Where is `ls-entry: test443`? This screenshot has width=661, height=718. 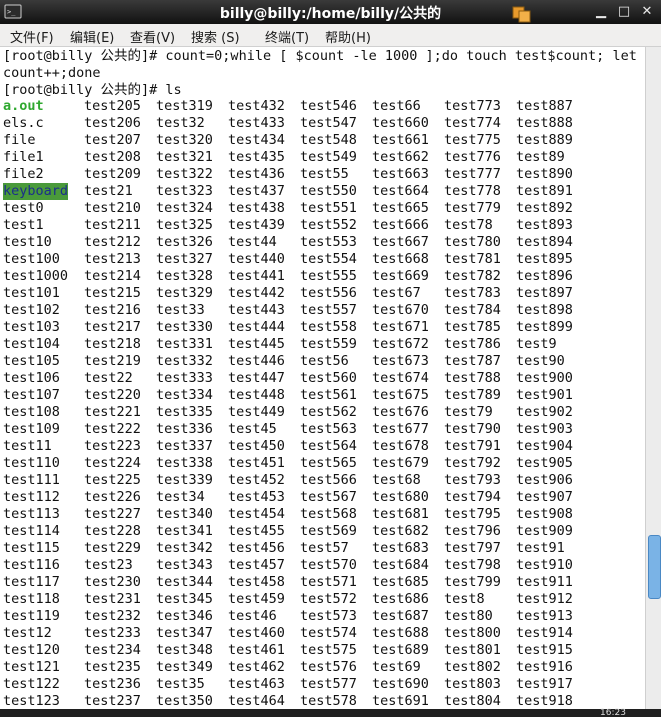
ls-entry: test443 is located at coordinates (256, 310).